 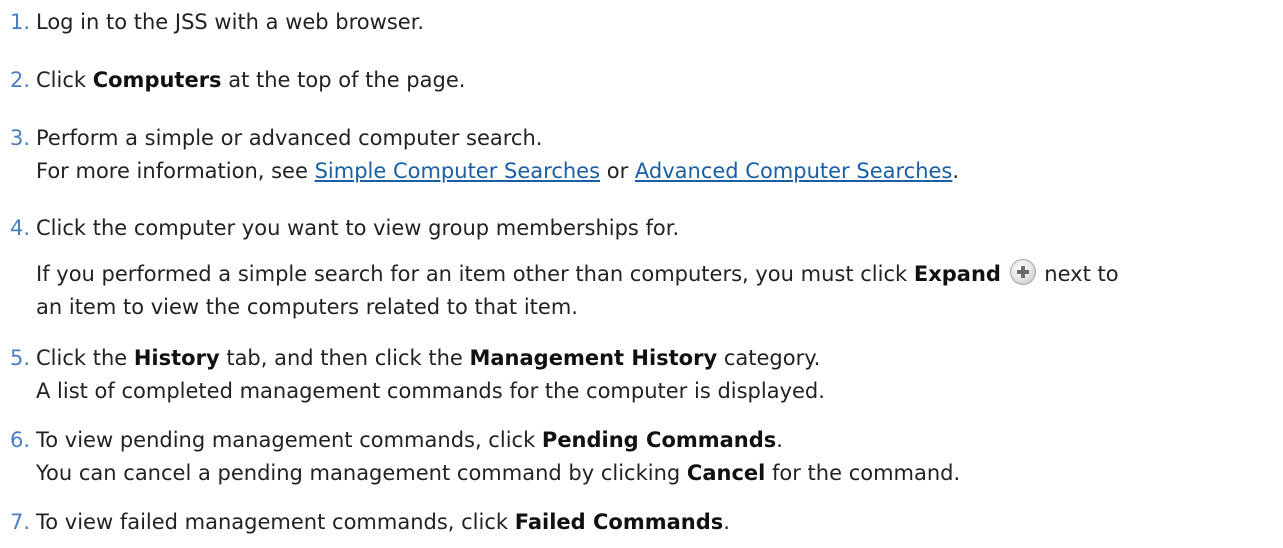 What do you see at coordinates (957, 274) in the screenshot?
I see `expand-label: Expand` at bounding box center [957, 274].